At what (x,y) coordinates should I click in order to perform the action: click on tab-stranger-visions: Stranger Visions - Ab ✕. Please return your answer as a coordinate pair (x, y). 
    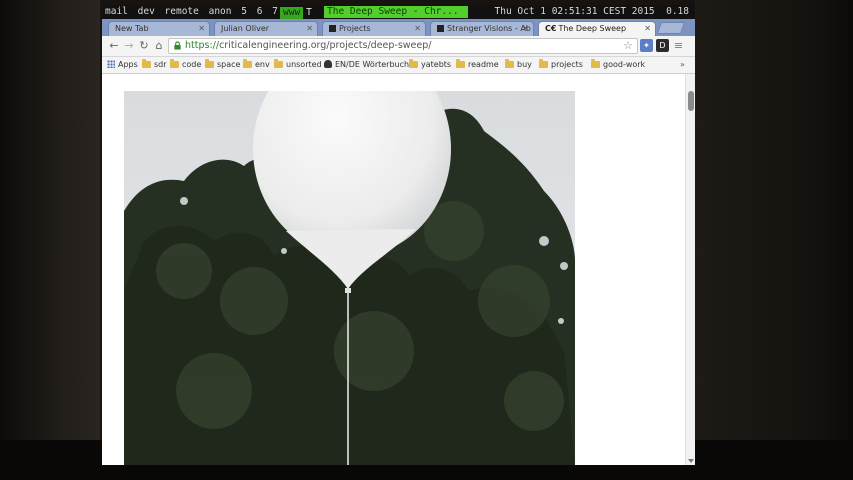
    Looking at the image, I should click on (482, 28).